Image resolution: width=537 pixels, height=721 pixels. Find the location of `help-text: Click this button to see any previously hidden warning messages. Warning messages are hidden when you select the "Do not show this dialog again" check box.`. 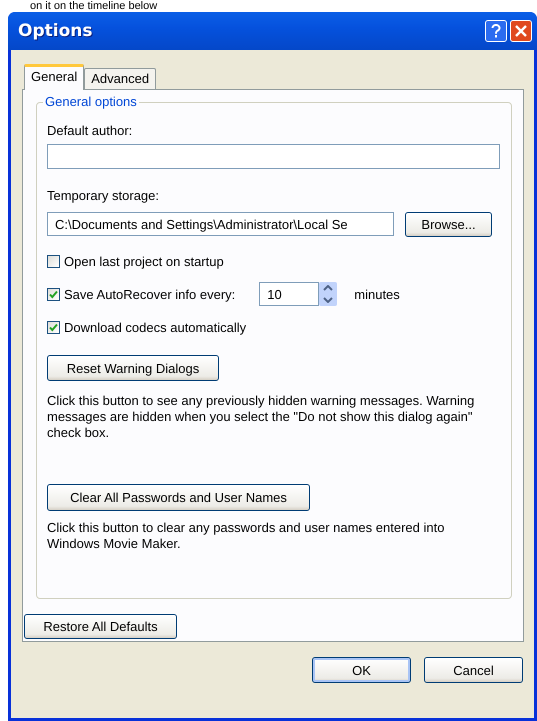

help-text: Click this button to see any previously hidden warning messages. Warning messages are hidden when you select the "Do not show this dialog again" check box. is located at coordinates (261, 417).